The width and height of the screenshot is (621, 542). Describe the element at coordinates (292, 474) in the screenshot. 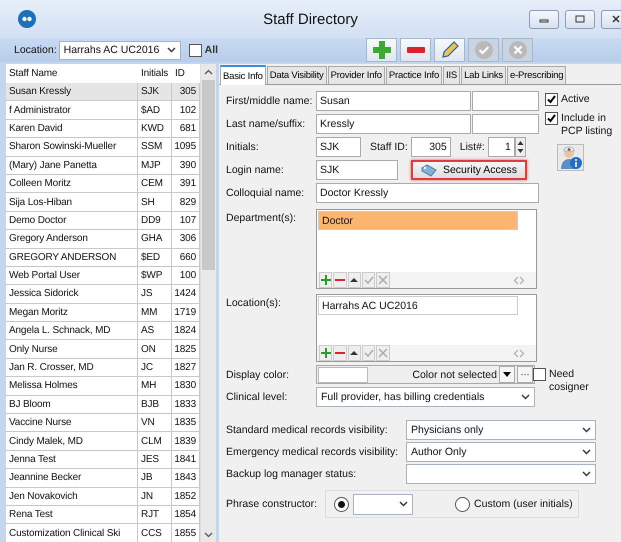

I see `field-label: Backup log manager status:` at that location.